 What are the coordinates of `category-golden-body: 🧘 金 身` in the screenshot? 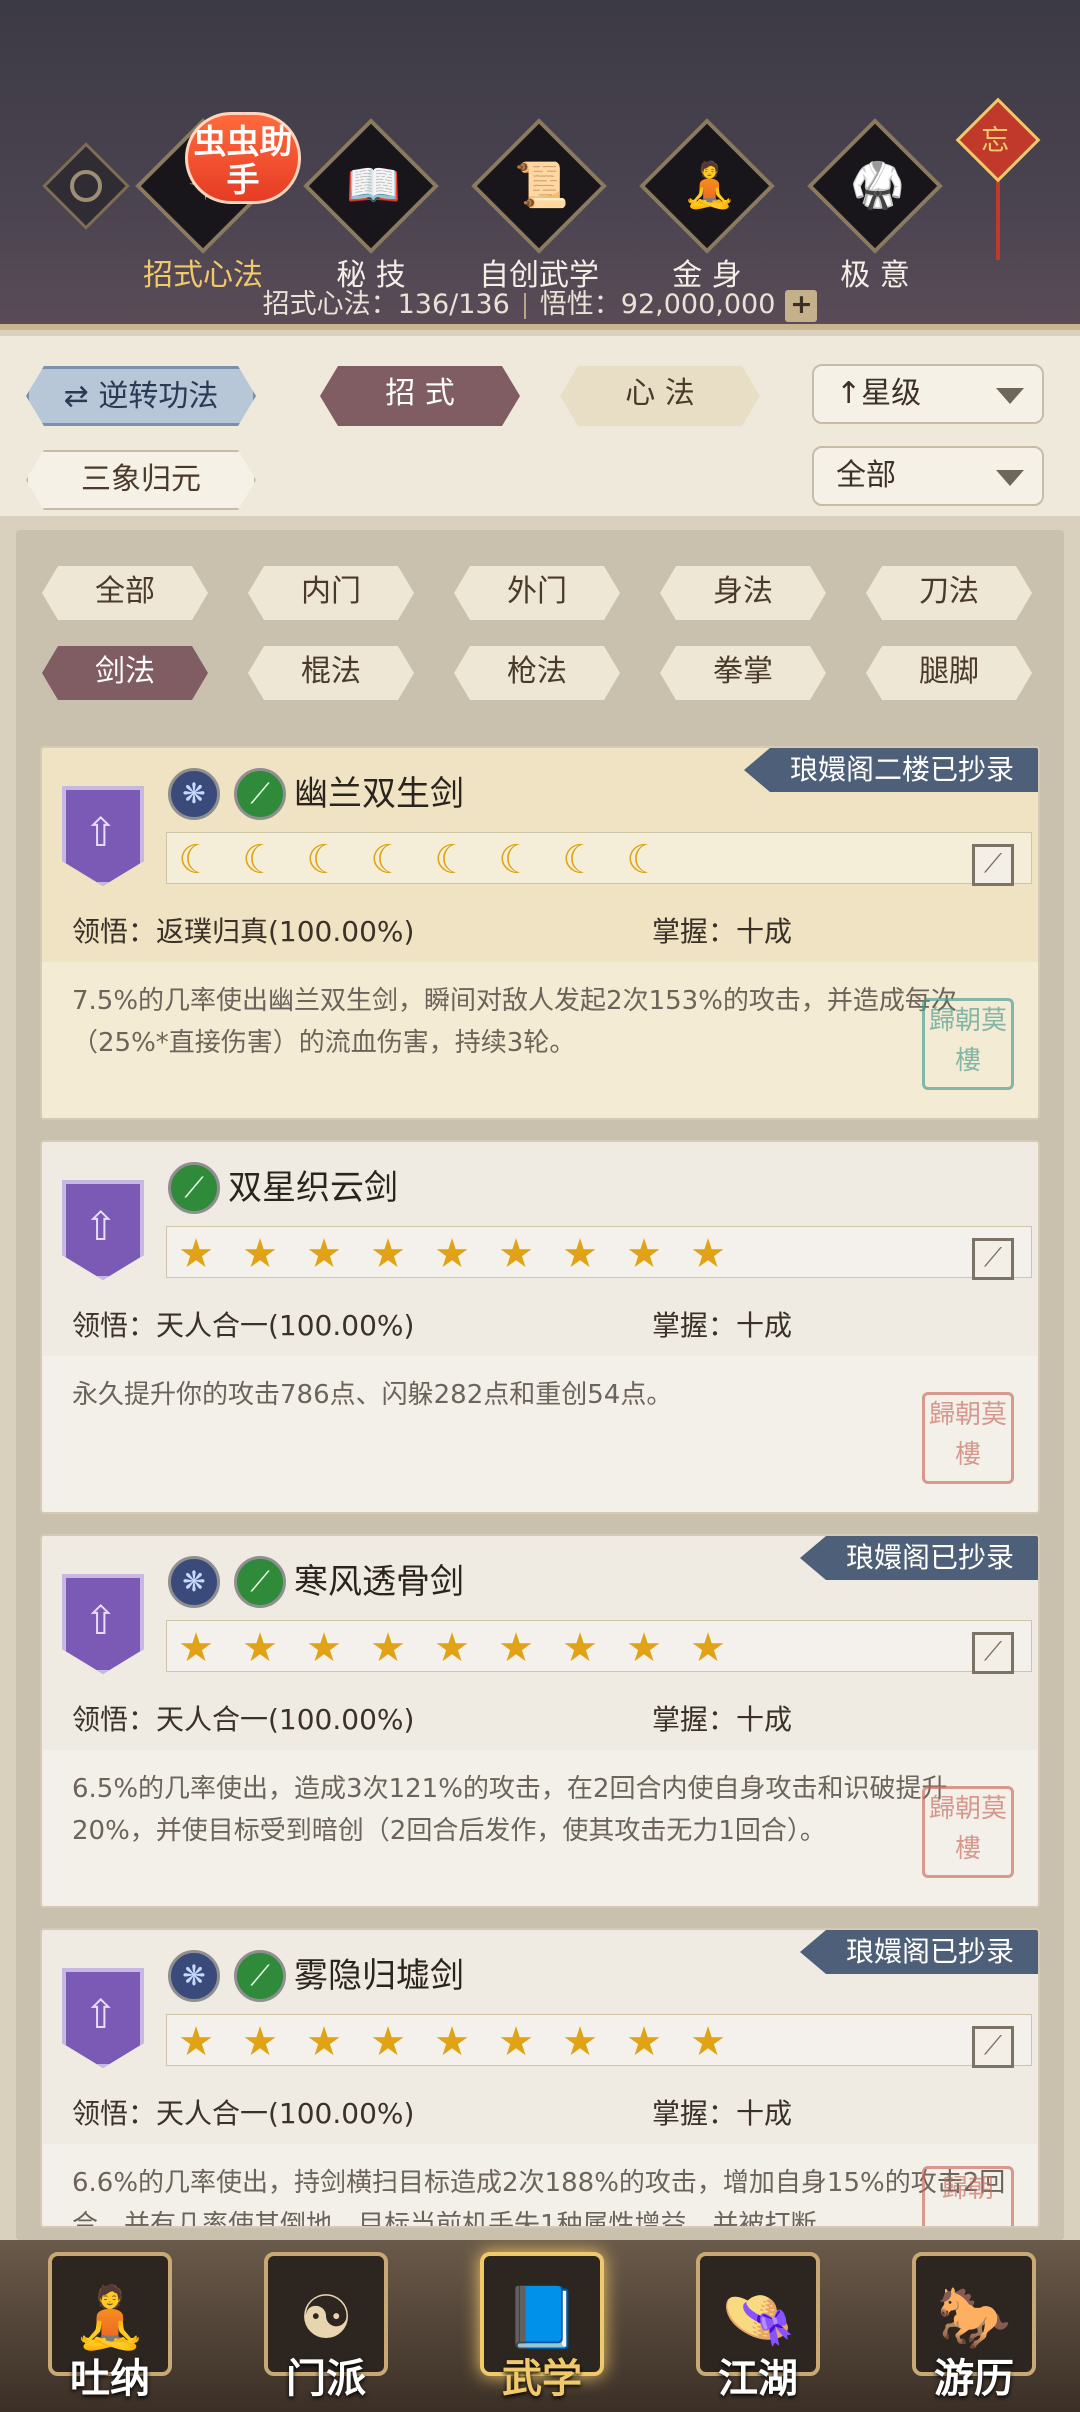 It's located at (707, 206).